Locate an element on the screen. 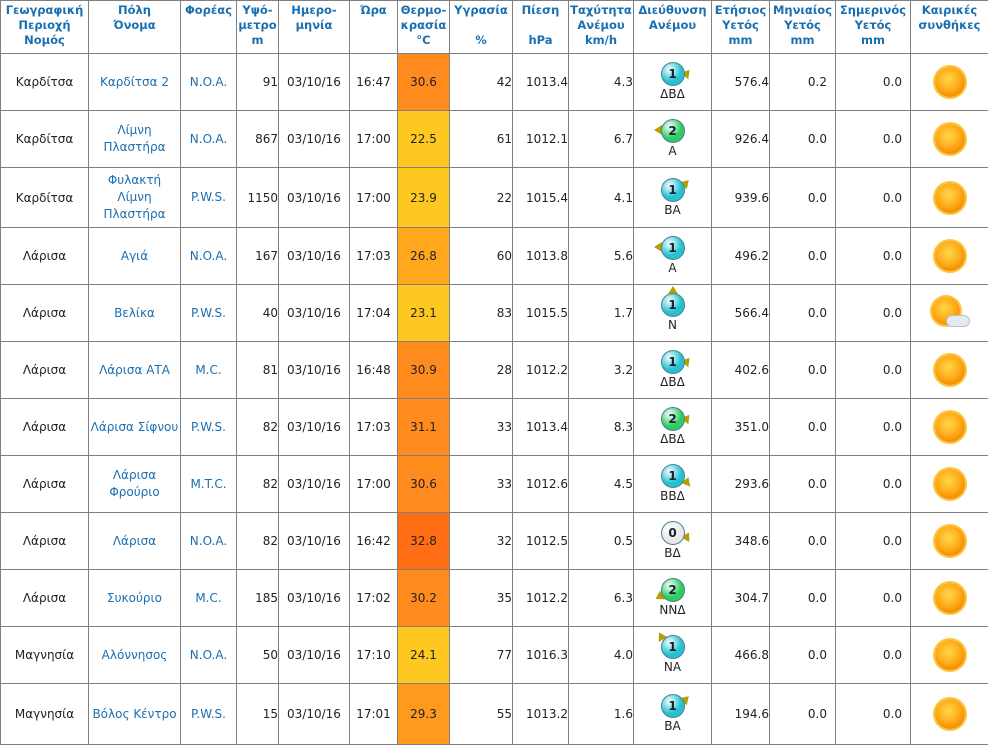 This screenshot has width=988, height=754. station-link: Λάρισα Σίφνου is located at coordinates (134, 427).